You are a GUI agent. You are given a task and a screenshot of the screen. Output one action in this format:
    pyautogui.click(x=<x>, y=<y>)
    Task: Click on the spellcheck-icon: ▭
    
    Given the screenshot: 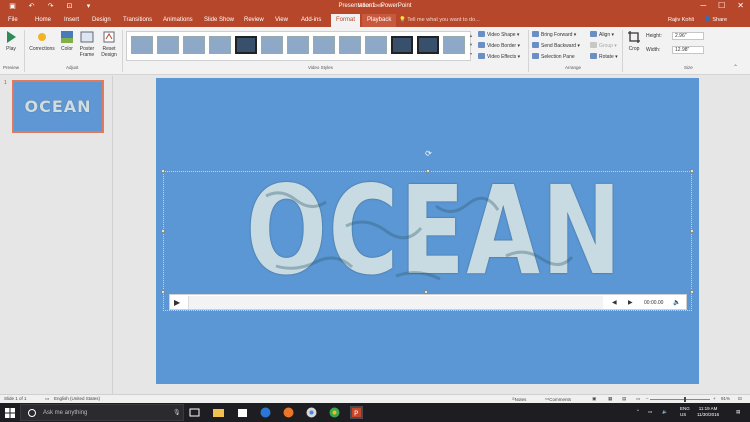 What is the action you would take?
    pyautogui.click(x=47, y=399)
    